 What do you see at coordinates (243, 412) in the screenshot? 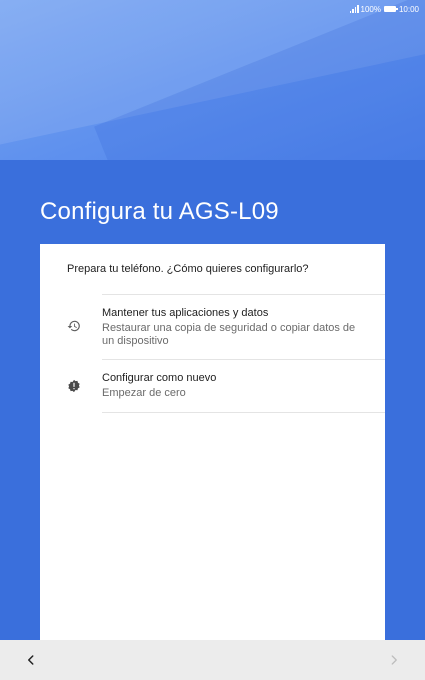
I see `divider` at bounding box center [243, 412].